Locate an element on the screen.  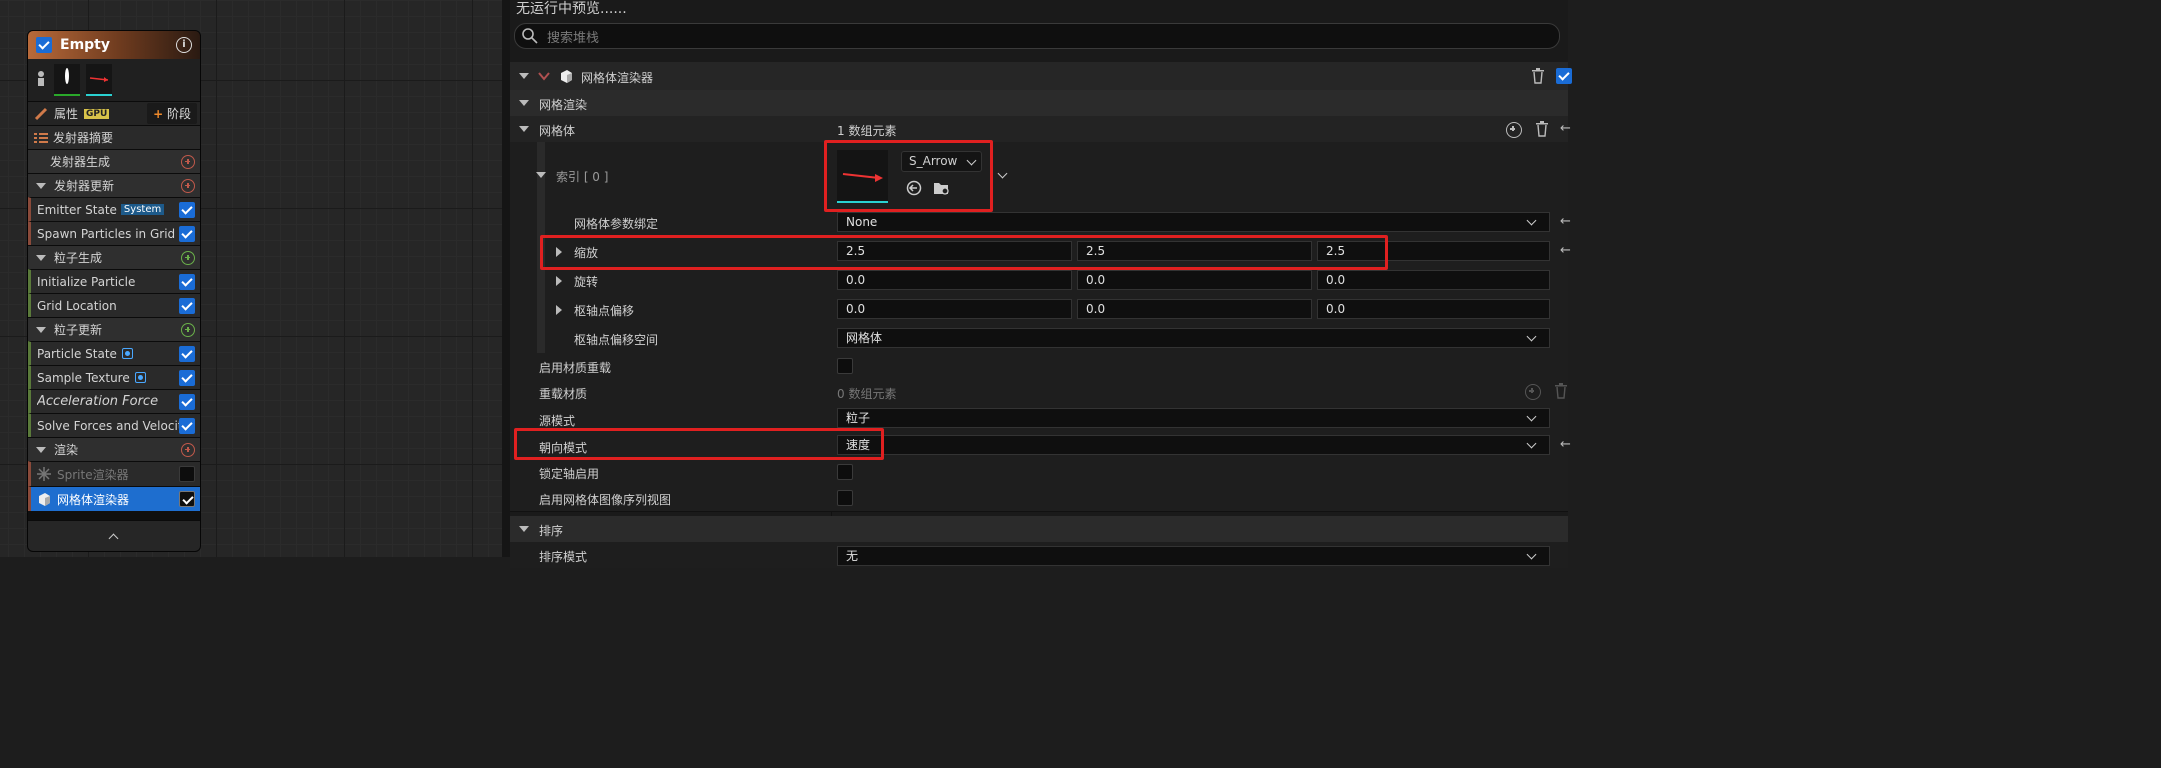
sort-mode-dropdown: 无 is located at coordinates (1193, 556).